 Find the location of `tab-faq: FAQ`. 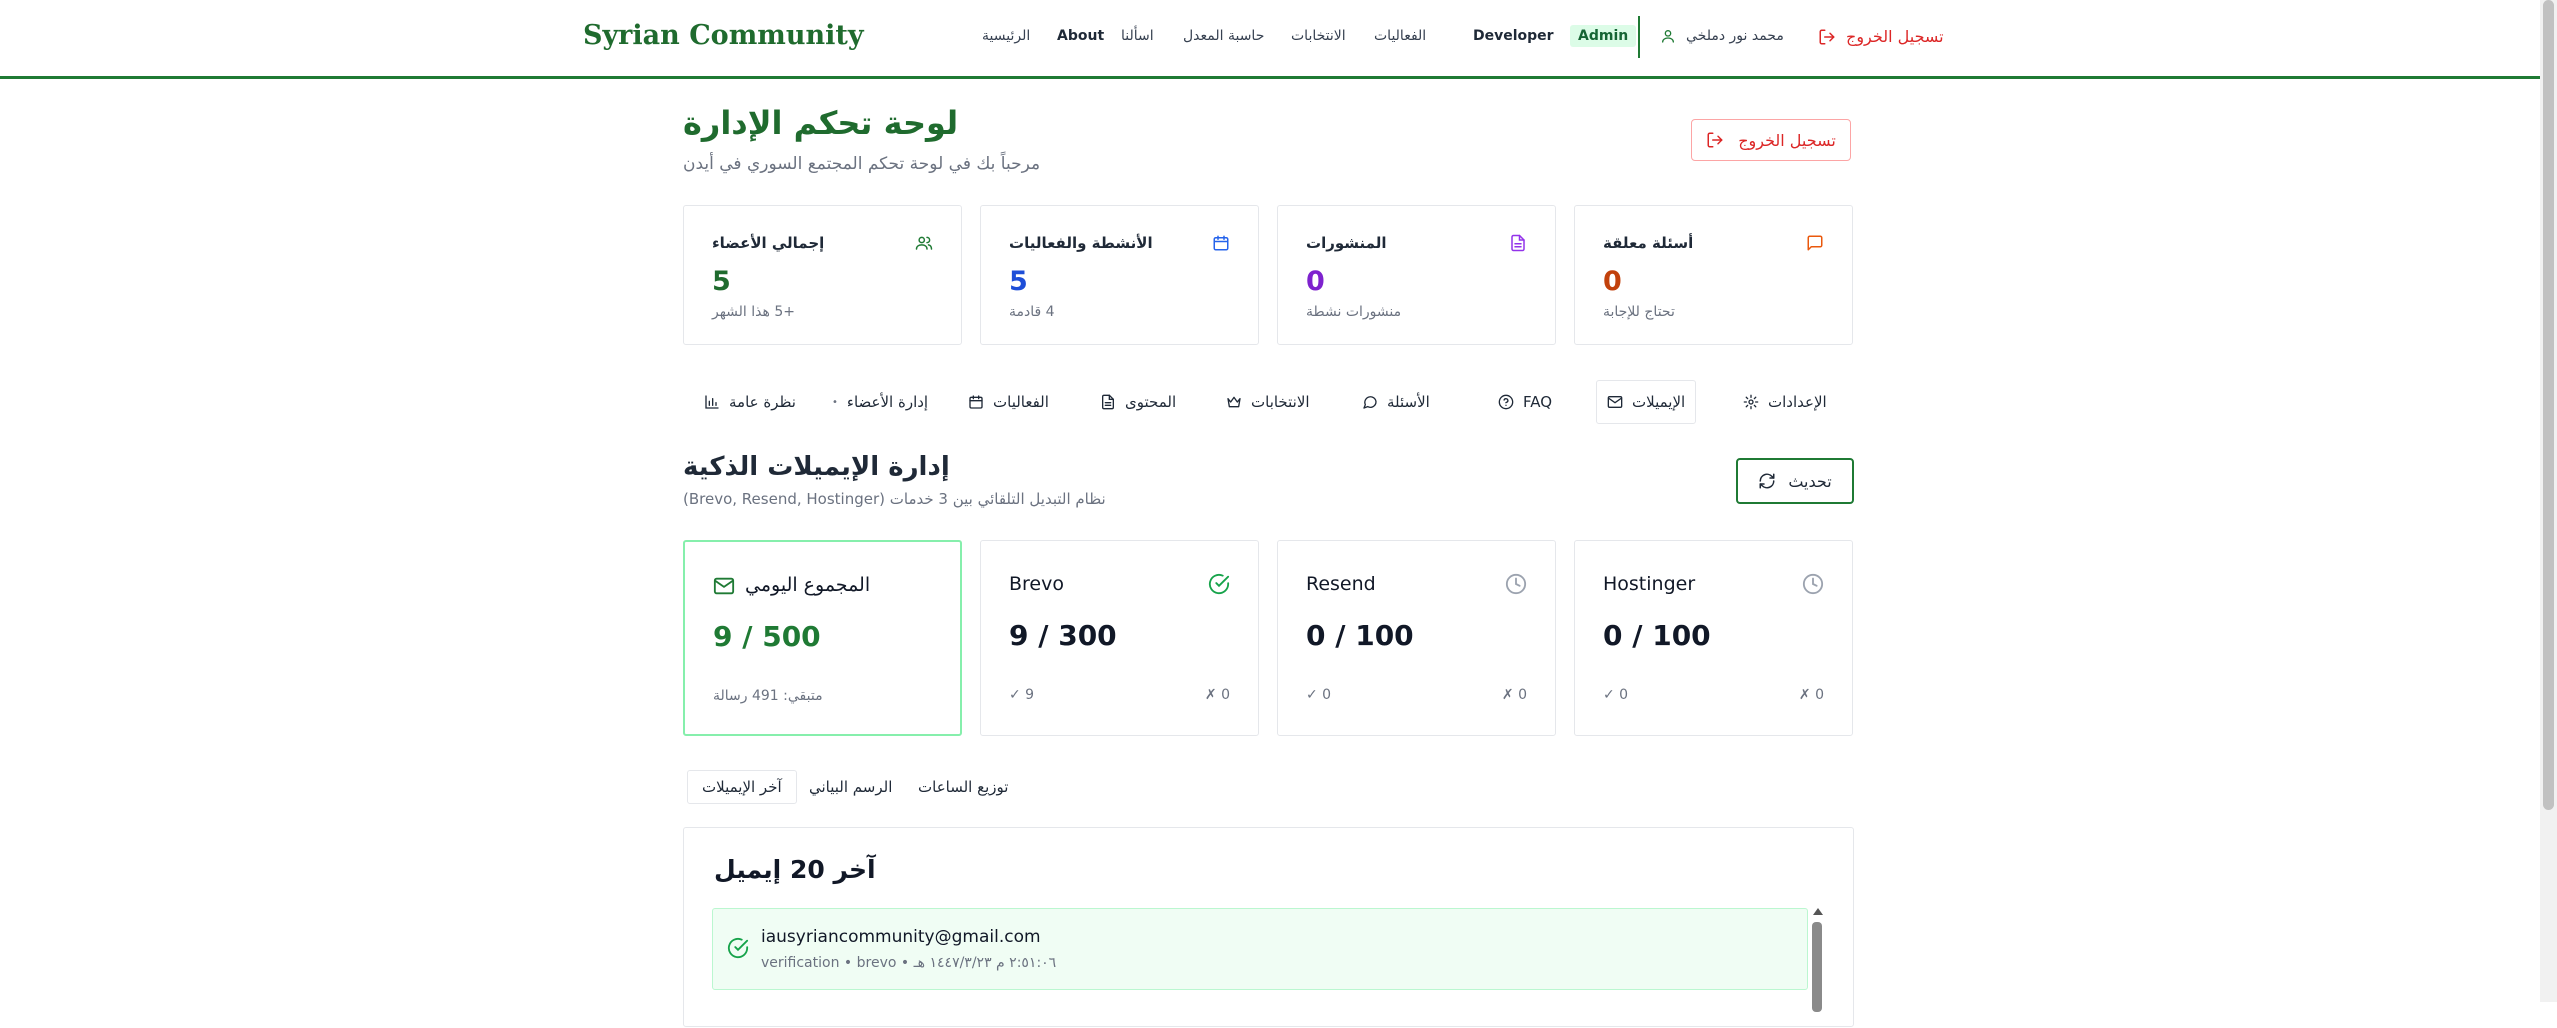

tab-faq: FAQ is located at coordinates (1525, 402).